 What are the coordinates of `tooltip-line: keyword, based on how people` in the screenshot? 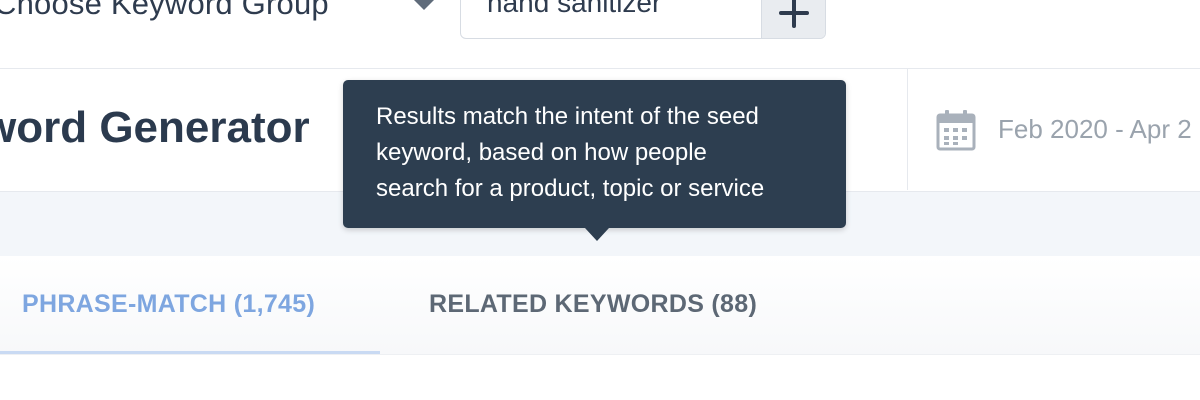 It's located at (541, 152).